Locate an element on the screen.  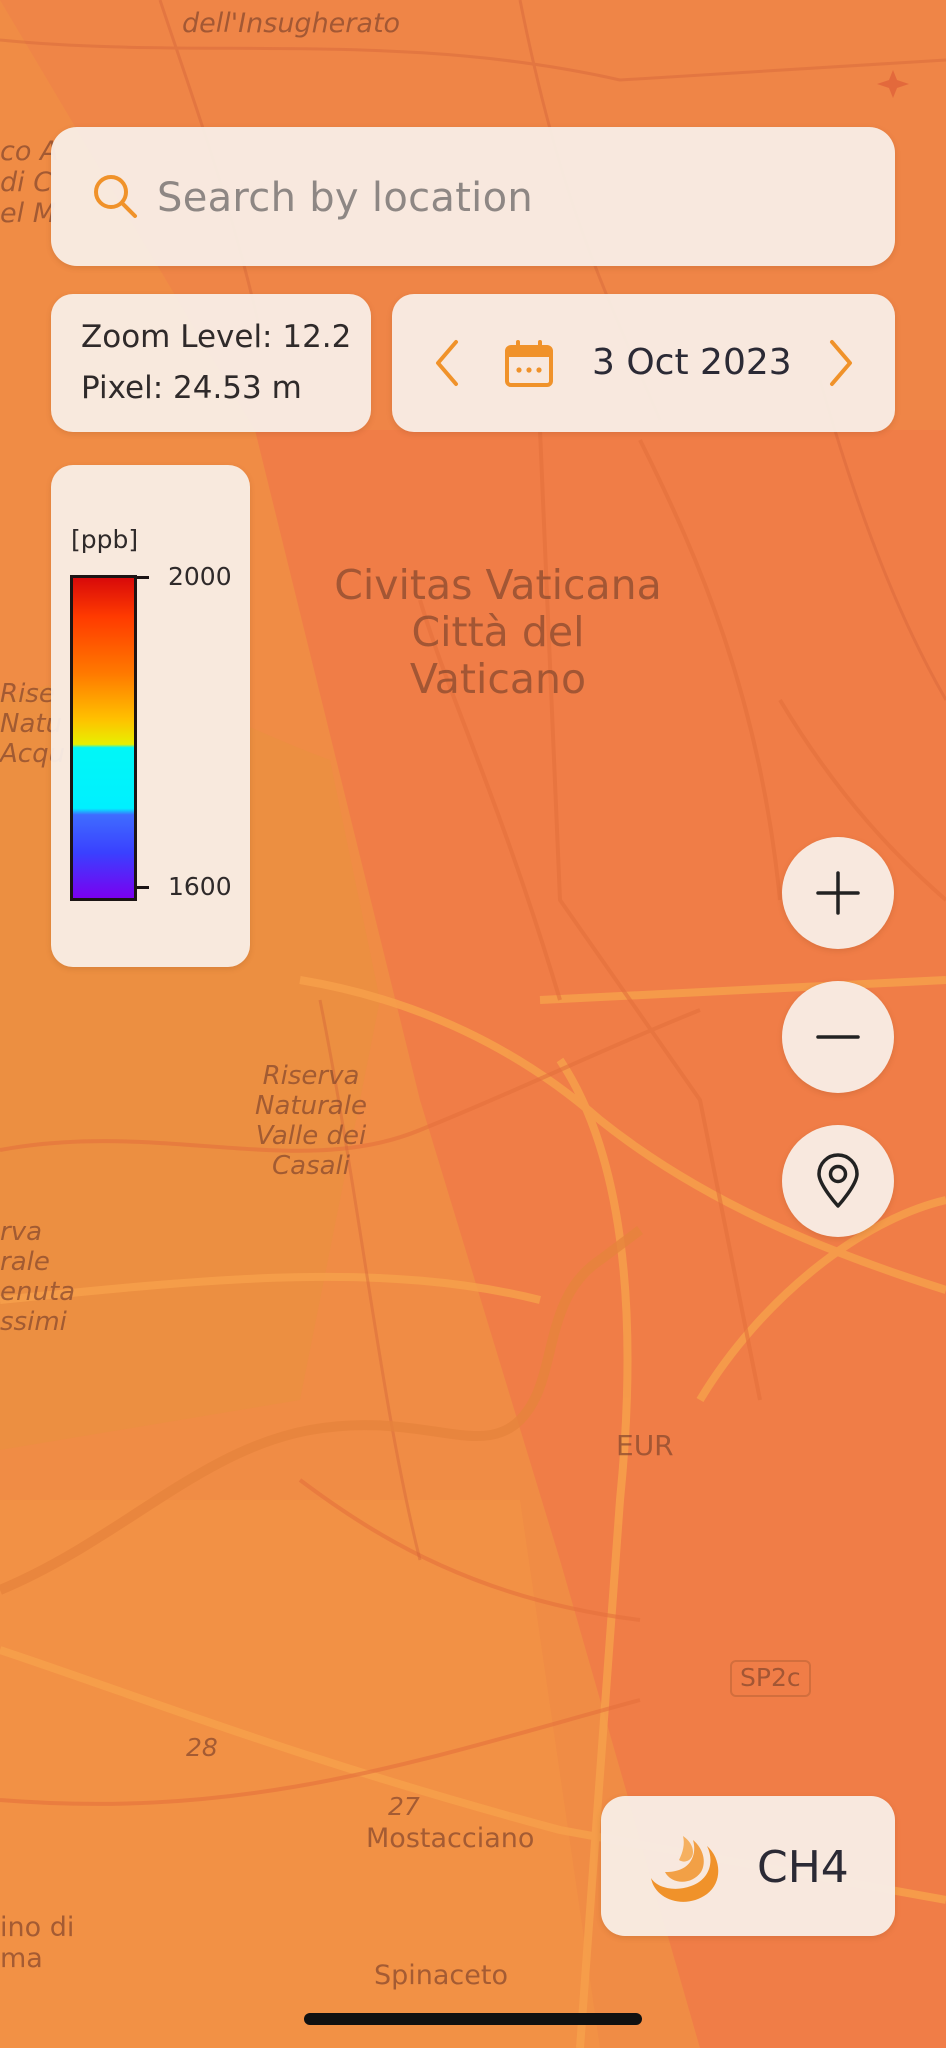
zoom-in-button is located at coordinates (838, 893).